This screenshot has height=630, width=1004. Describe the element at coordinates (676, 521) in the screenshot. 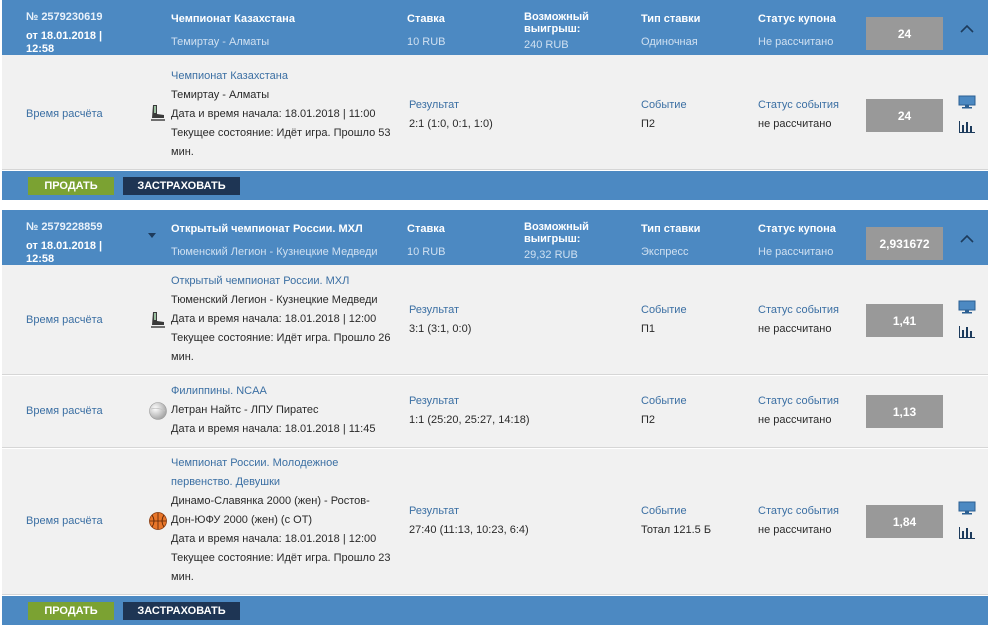

I see `event-outcome-col: Событие Тотал 121.5 Б` at that location.